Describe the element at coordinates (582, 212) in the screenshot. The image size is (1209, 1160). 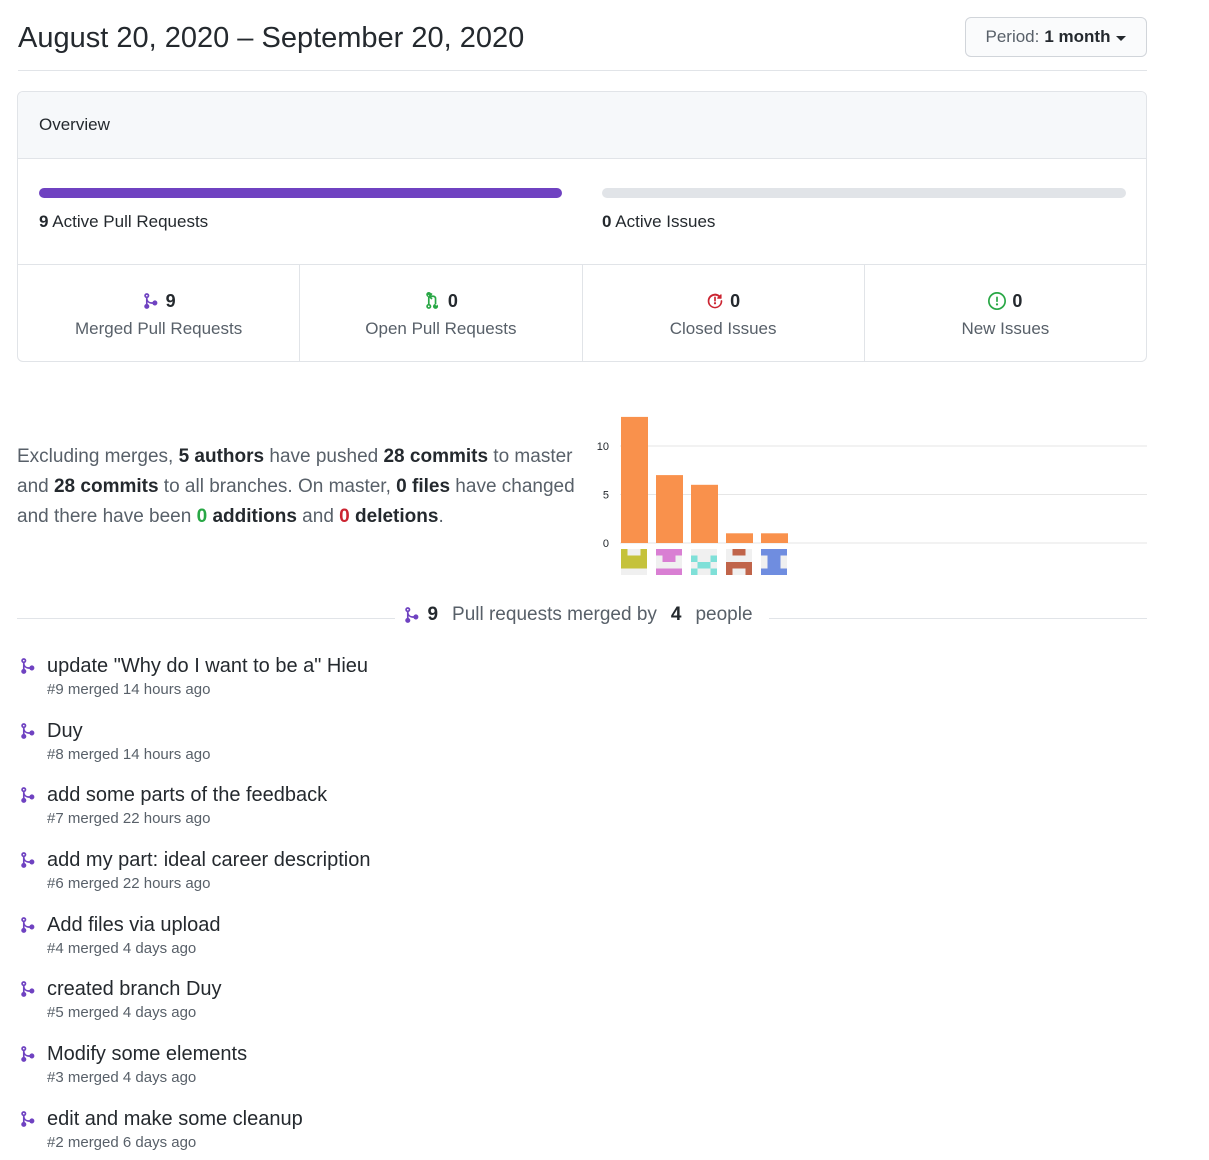
I see `overview-bars: 9 Active Pull Requests 0 Active Issues` at that location.